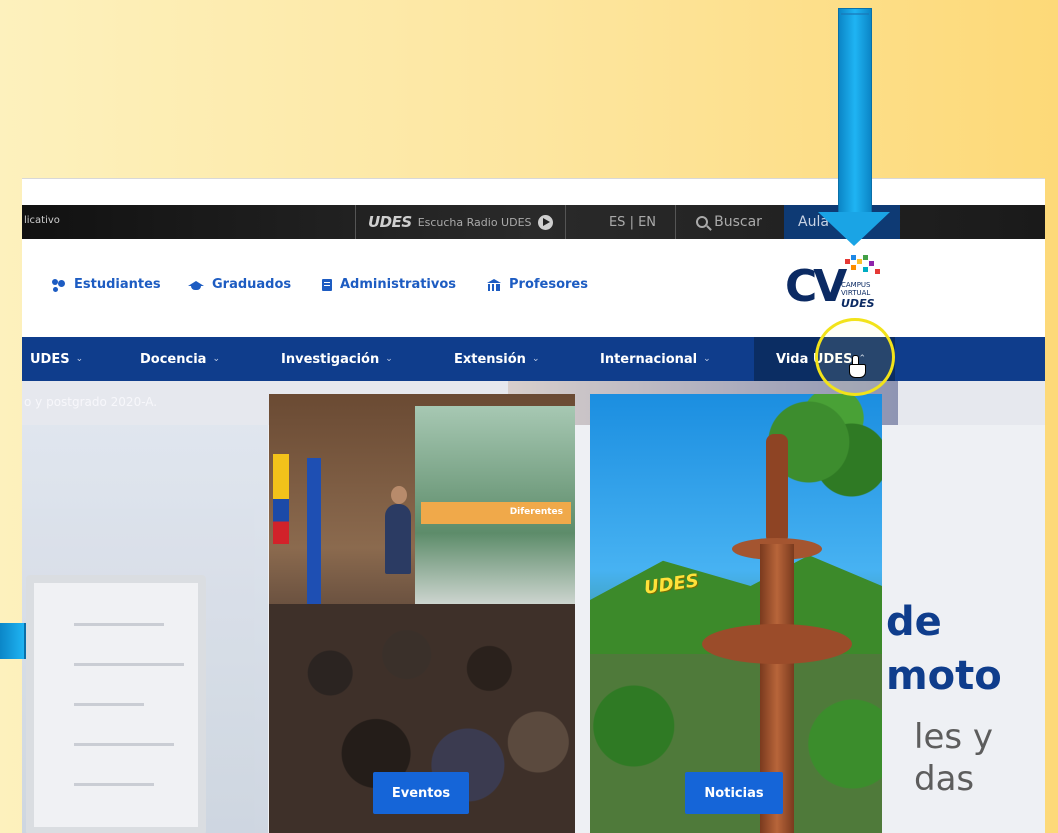 Image resolution: width=1058 pixels, height=833 pixels. I want to click on hero-headline: de moto les y das, so click(964, 607).